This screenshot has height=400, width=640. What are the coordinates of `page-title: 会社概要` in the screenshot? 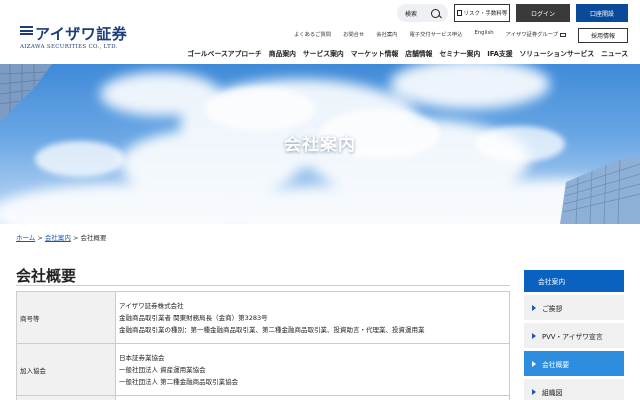 It's located at (46, 276).